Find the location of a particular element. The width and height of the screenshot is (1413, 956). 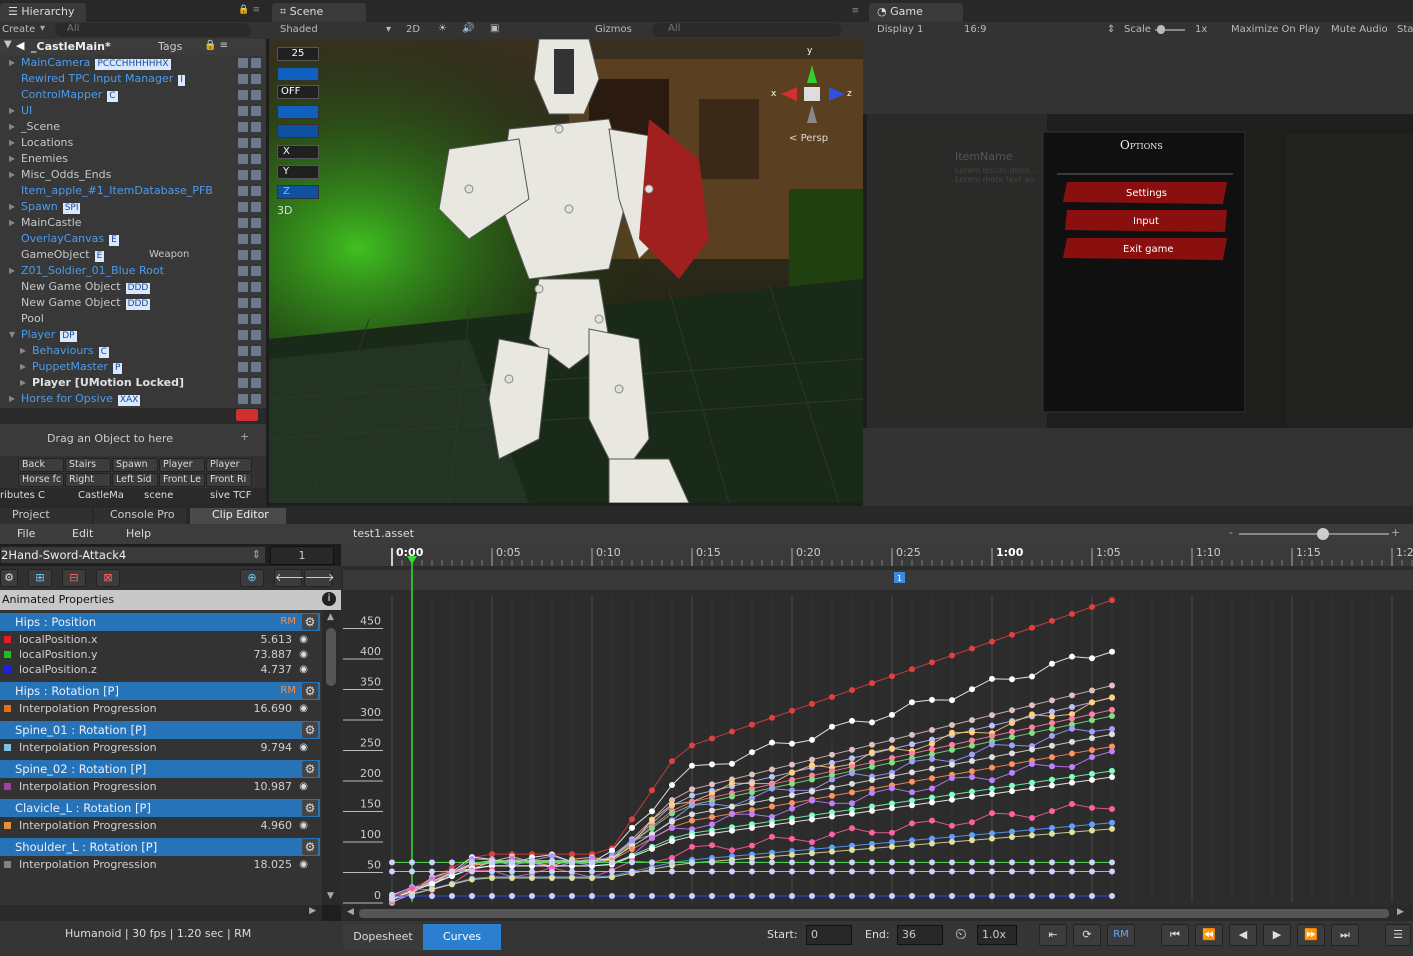

drag-target: Drag an Object to here + is located at coordinates (133, 440).